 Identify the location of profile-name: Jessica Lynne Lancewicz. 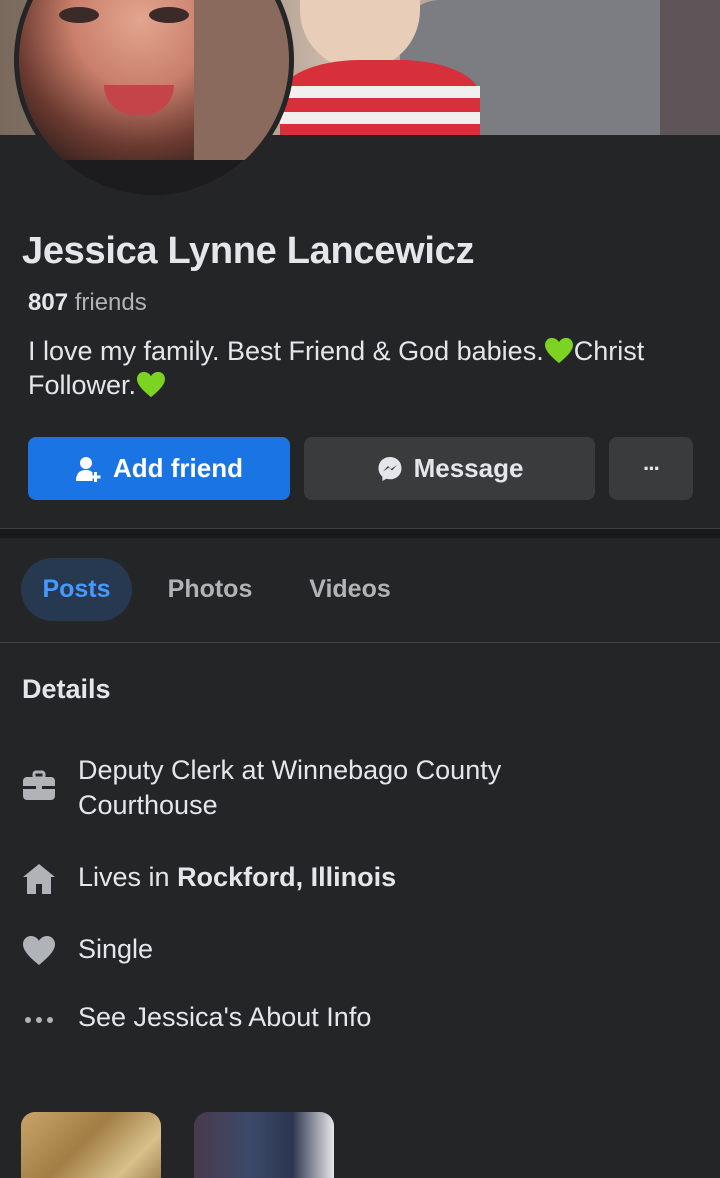
(248, 251).